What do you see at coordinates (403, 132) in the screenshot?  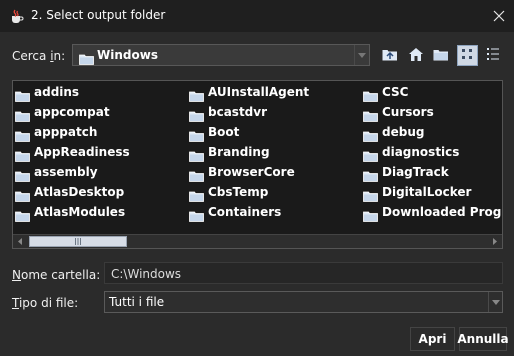 I see `folder-item-label: debug` at bounding box center [403, 132].